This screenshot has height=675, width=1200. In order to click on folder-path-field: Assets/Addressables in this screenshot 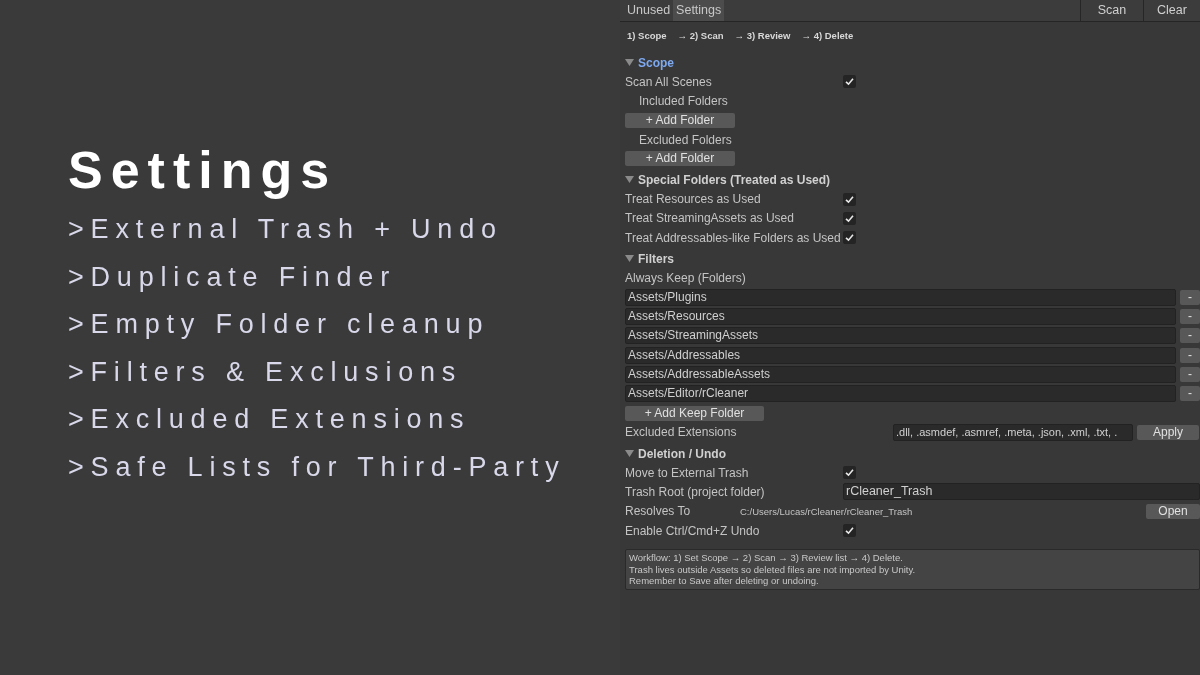, I will do `click(900, 355)`.